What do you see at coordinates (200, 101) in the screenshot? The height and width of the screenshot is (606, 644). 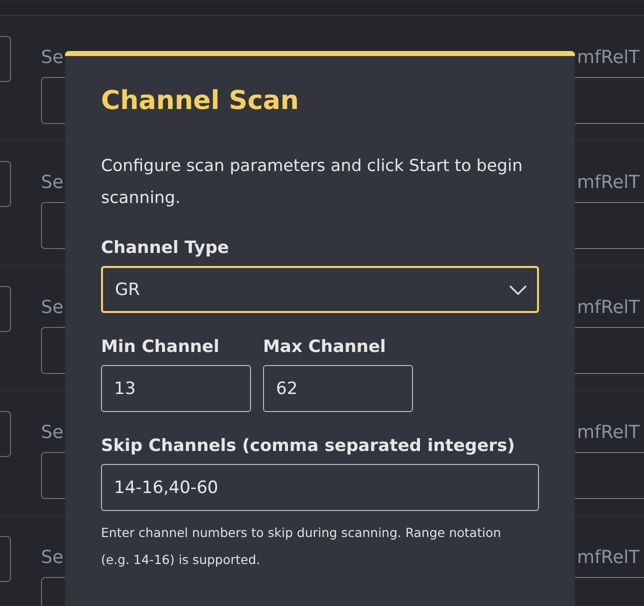 I see `dialog-title: Channel Scan` at bounding box center [200, 101].